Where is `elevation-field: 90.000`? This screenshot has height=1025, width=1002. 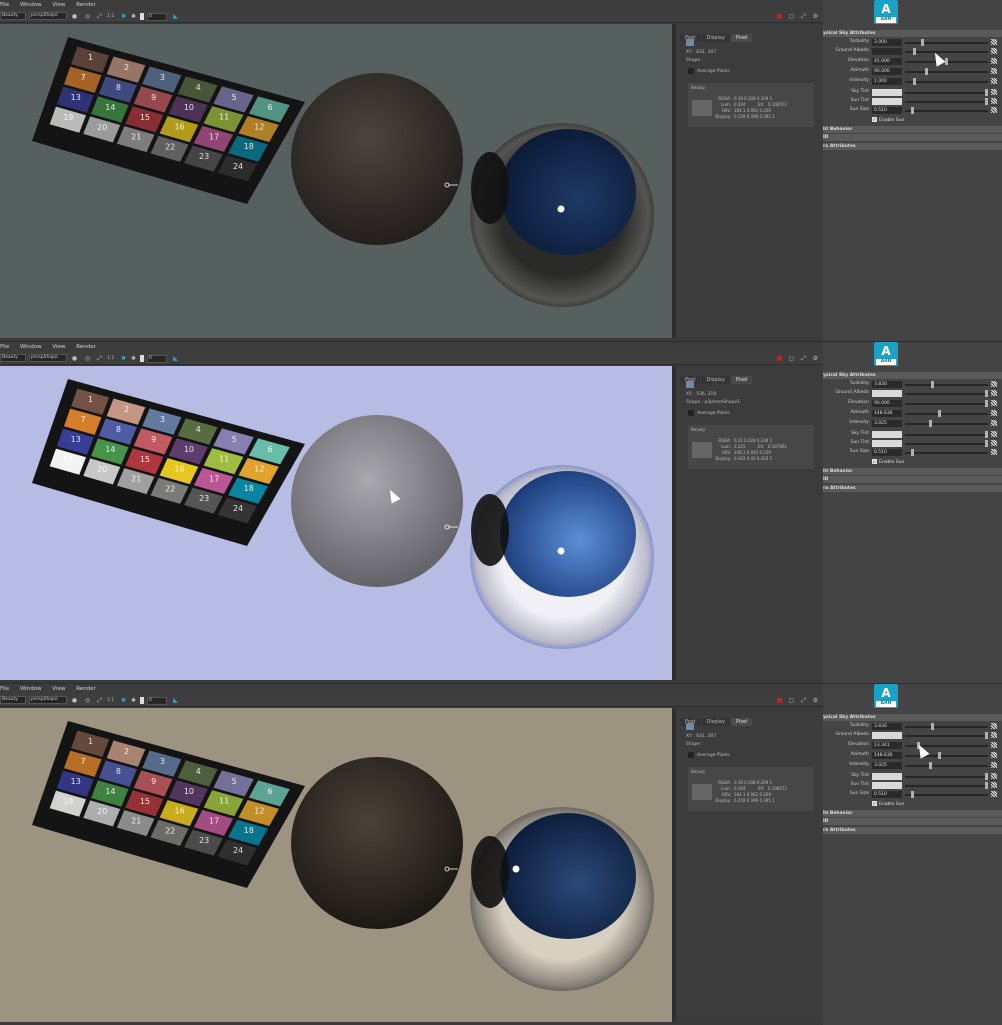 elevation-field: 90.000 is located at coordinates (887, 403).